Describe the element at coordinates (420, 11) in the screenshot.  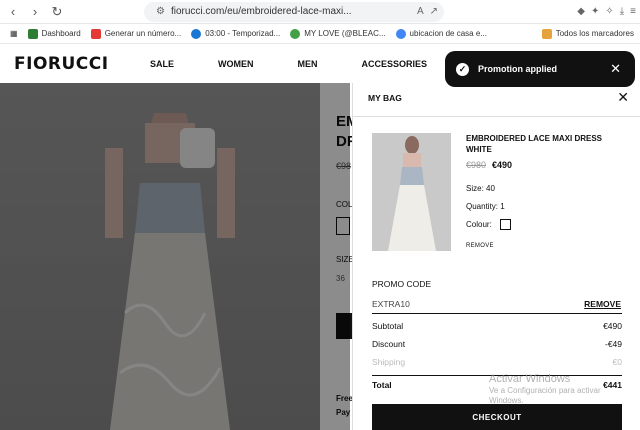
I see `translate-icon: A` at that location.